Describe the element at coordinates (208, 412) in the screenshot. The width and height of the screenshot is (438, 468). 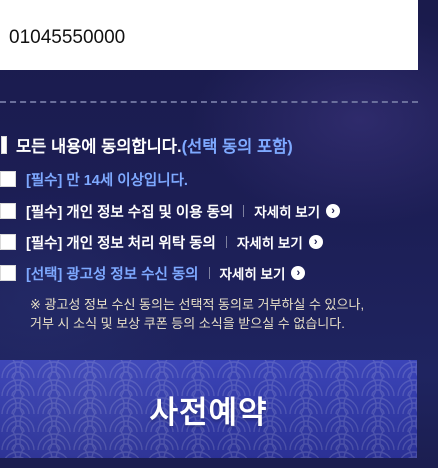
I see `pre-register-label: 사전예약` at that location.